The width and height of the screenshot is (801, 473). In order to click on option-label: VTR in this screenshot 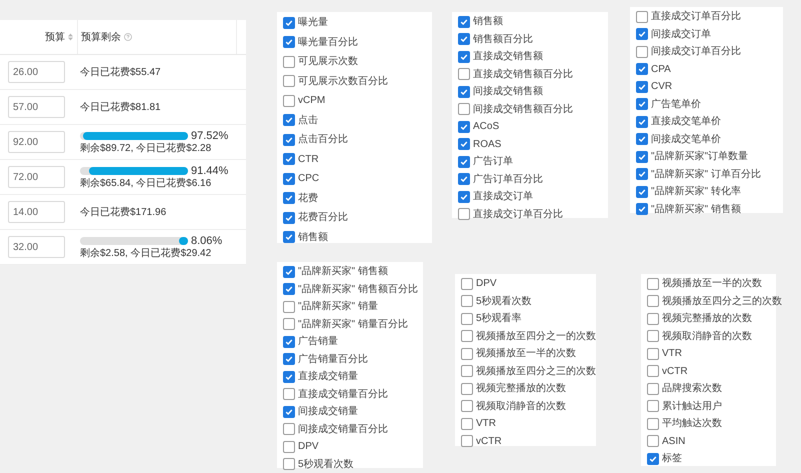, I will do `click(486, 424)`.